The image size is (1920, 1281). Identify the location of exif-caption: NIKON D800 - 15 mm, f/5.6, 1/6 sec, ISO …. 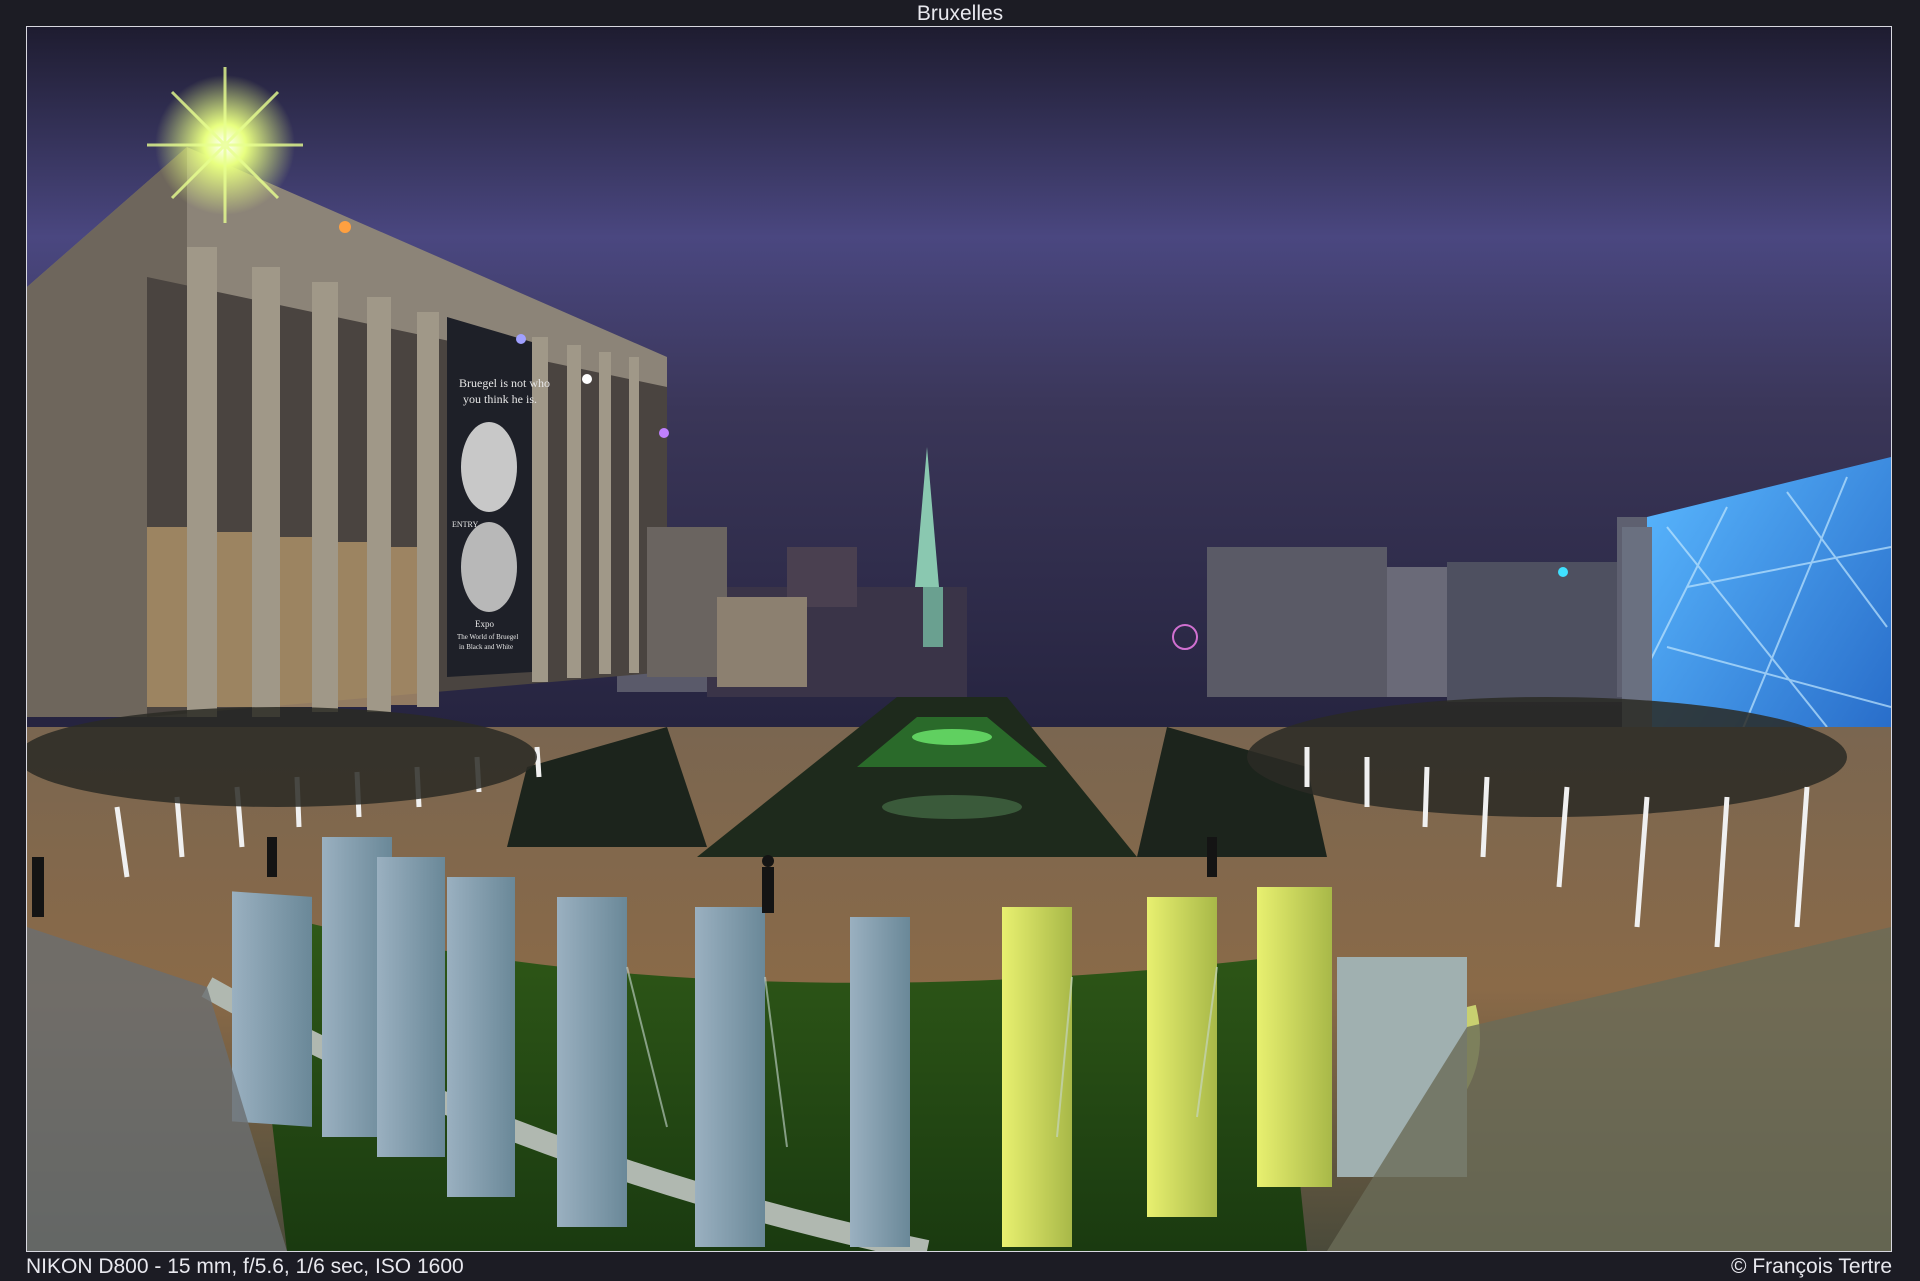
(245, 1266).